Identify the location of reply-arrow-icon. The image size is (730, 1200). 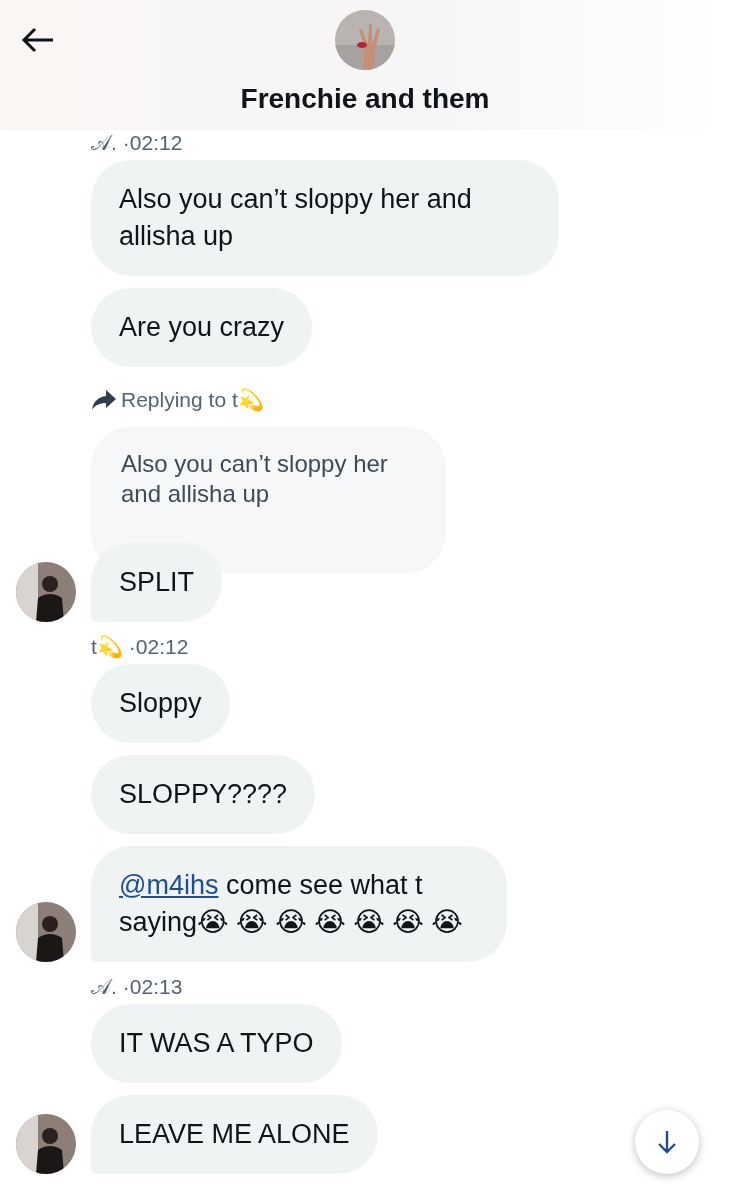
(104, 400).